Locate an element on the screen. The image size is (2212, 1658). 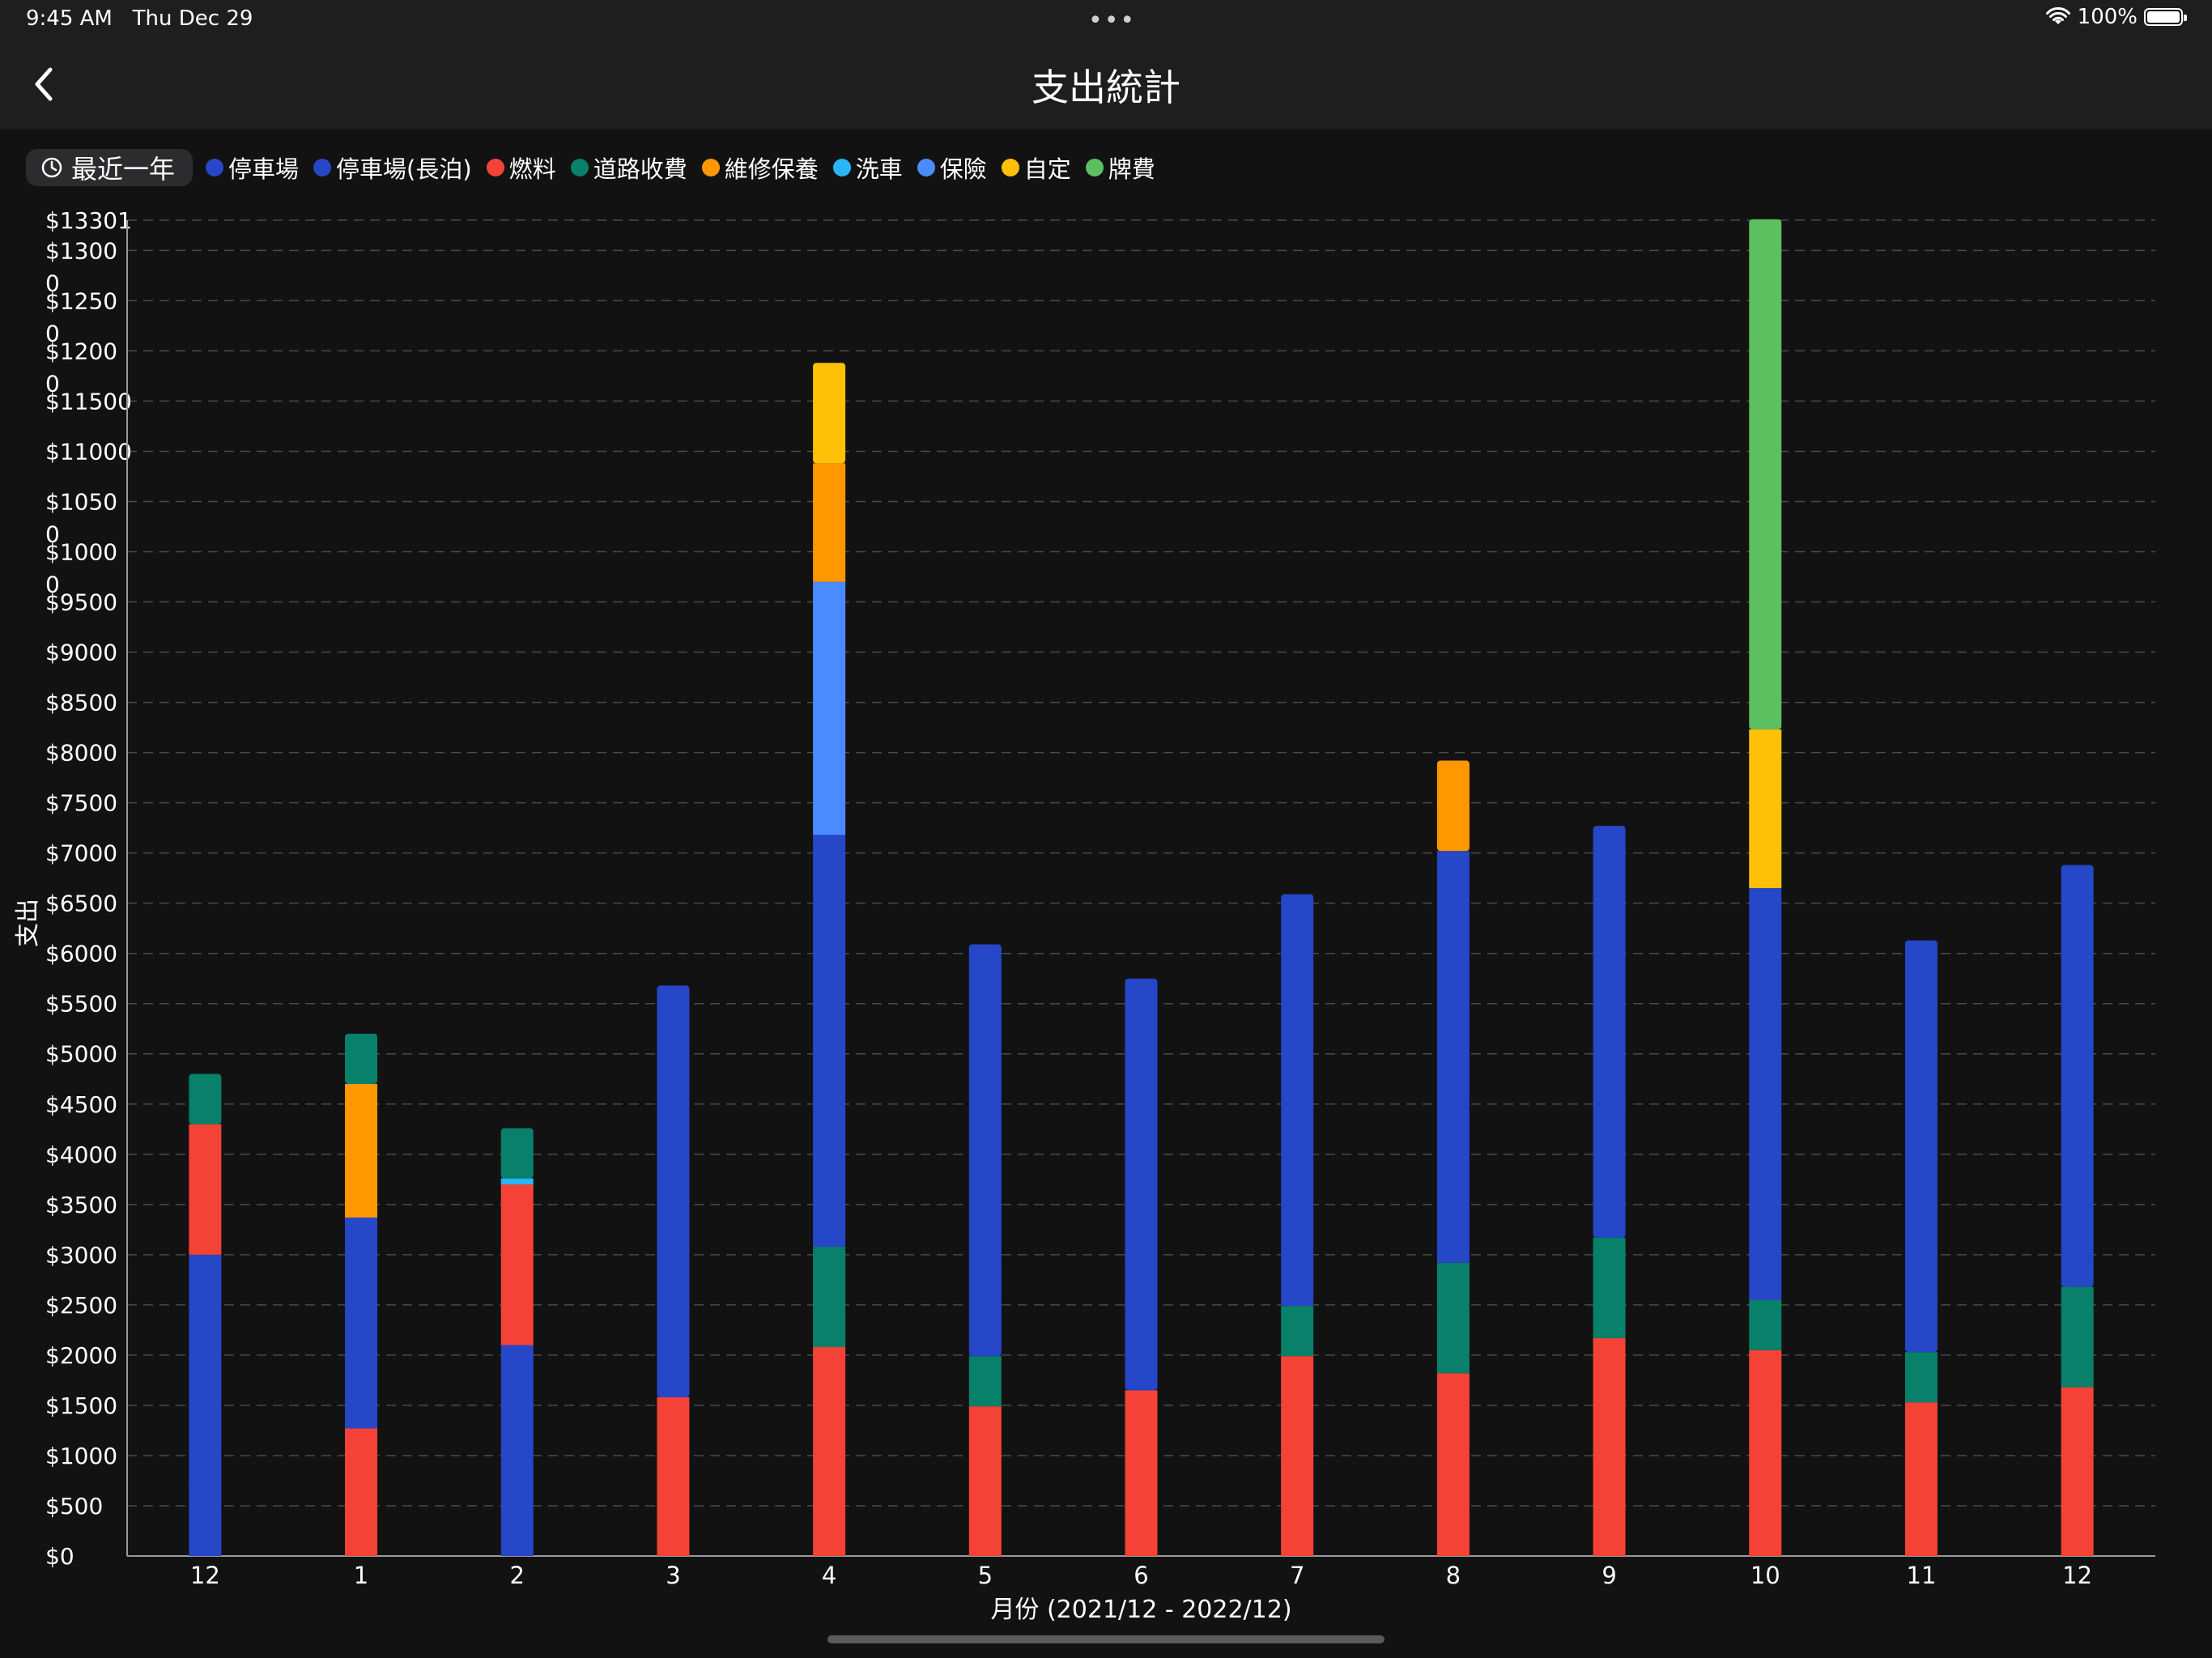
y-tick-label: $13301 is located at coordinates (88, 220).